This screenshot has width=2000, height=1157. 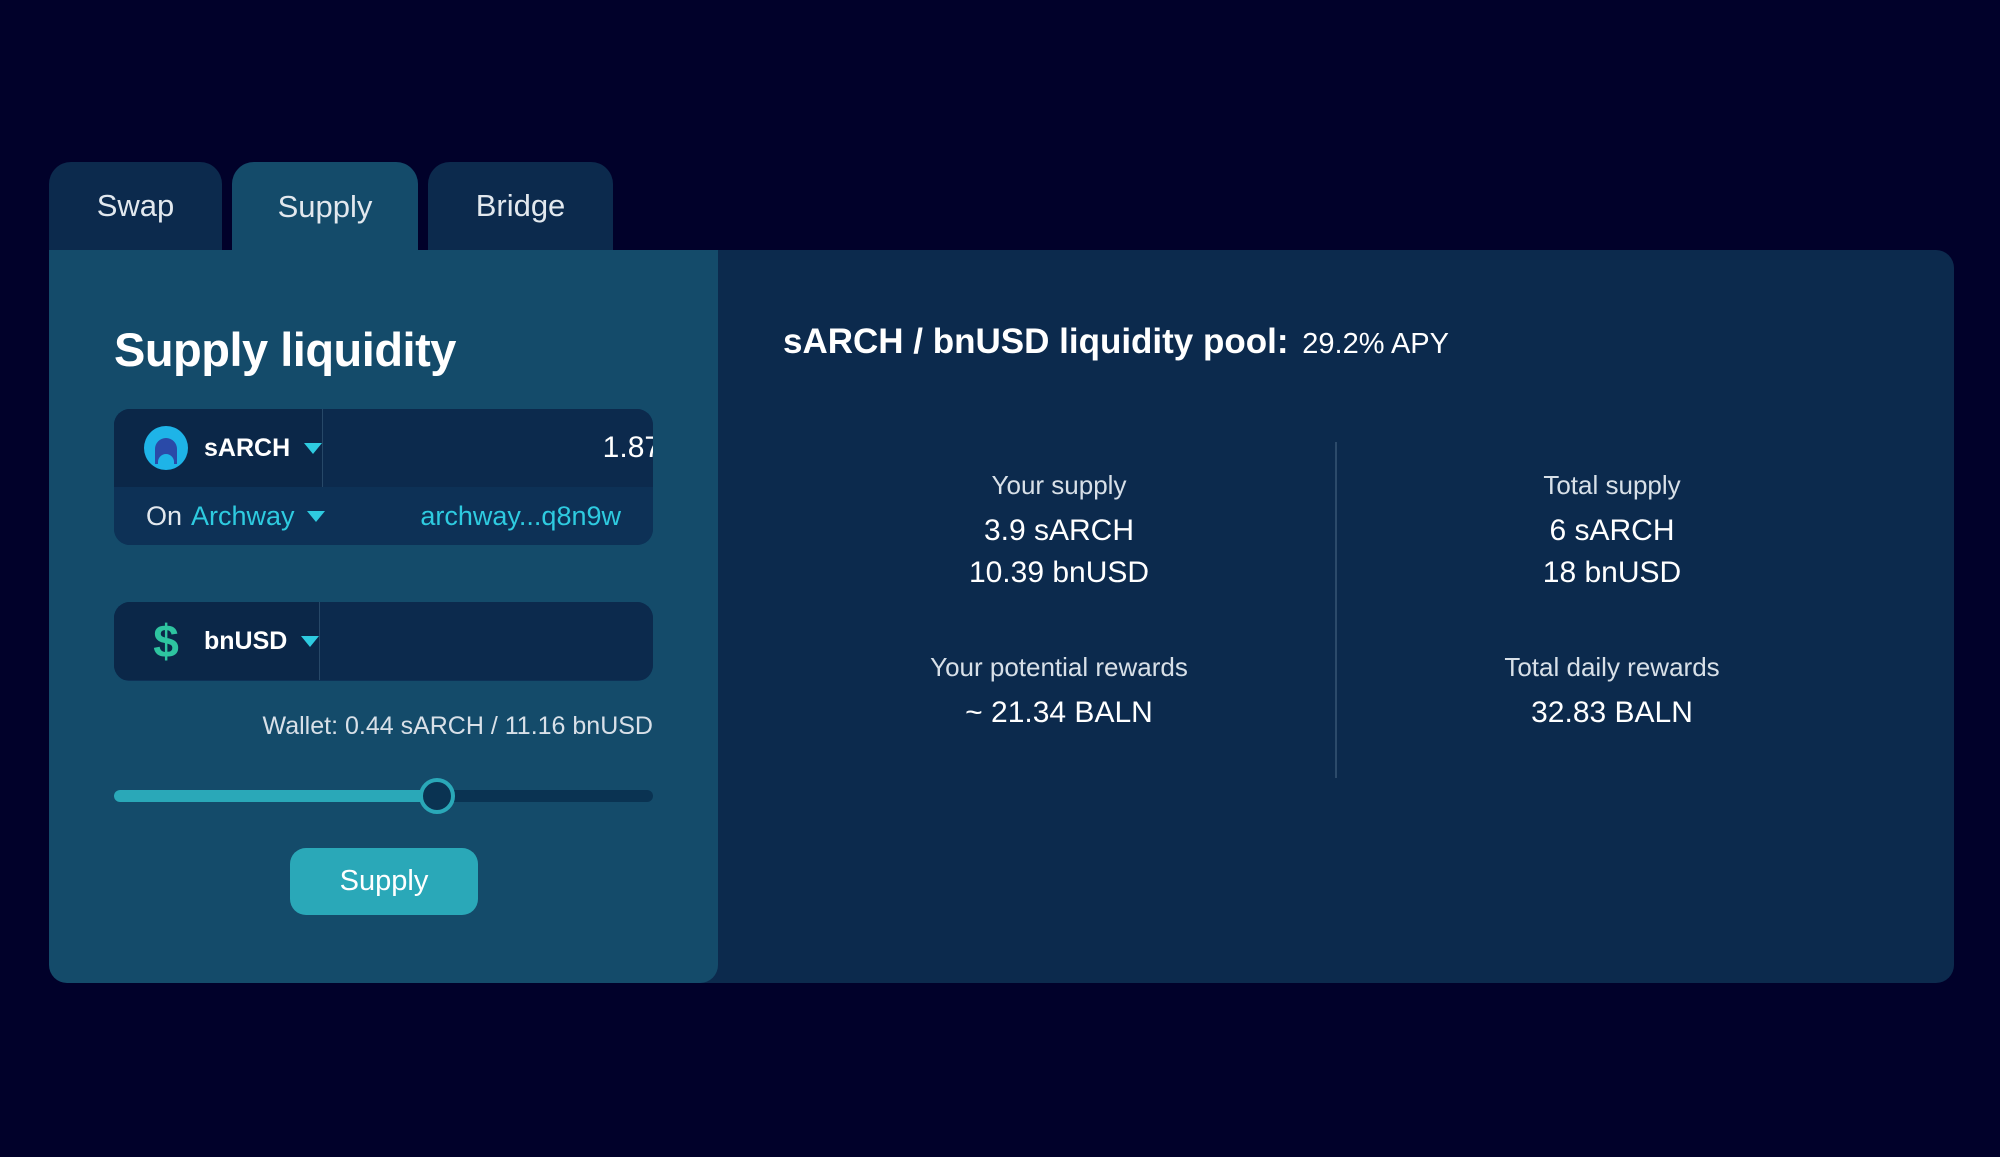 I want to click on network-chevron-down-icon, so click(x=315, y=516).